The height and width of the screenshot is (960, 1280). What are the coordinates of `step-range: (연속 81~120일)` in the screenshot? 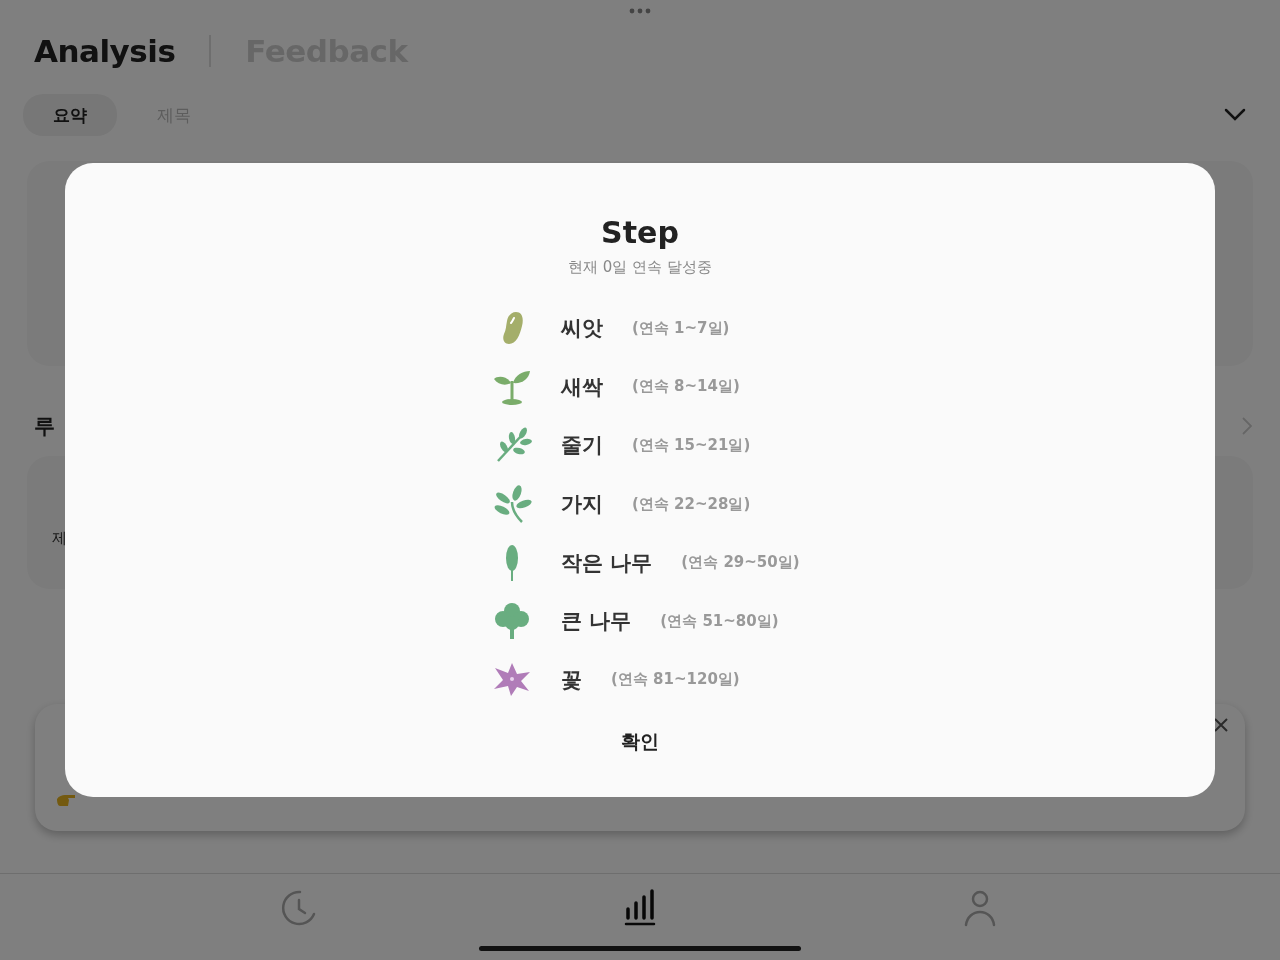 It's located at (675, 680).